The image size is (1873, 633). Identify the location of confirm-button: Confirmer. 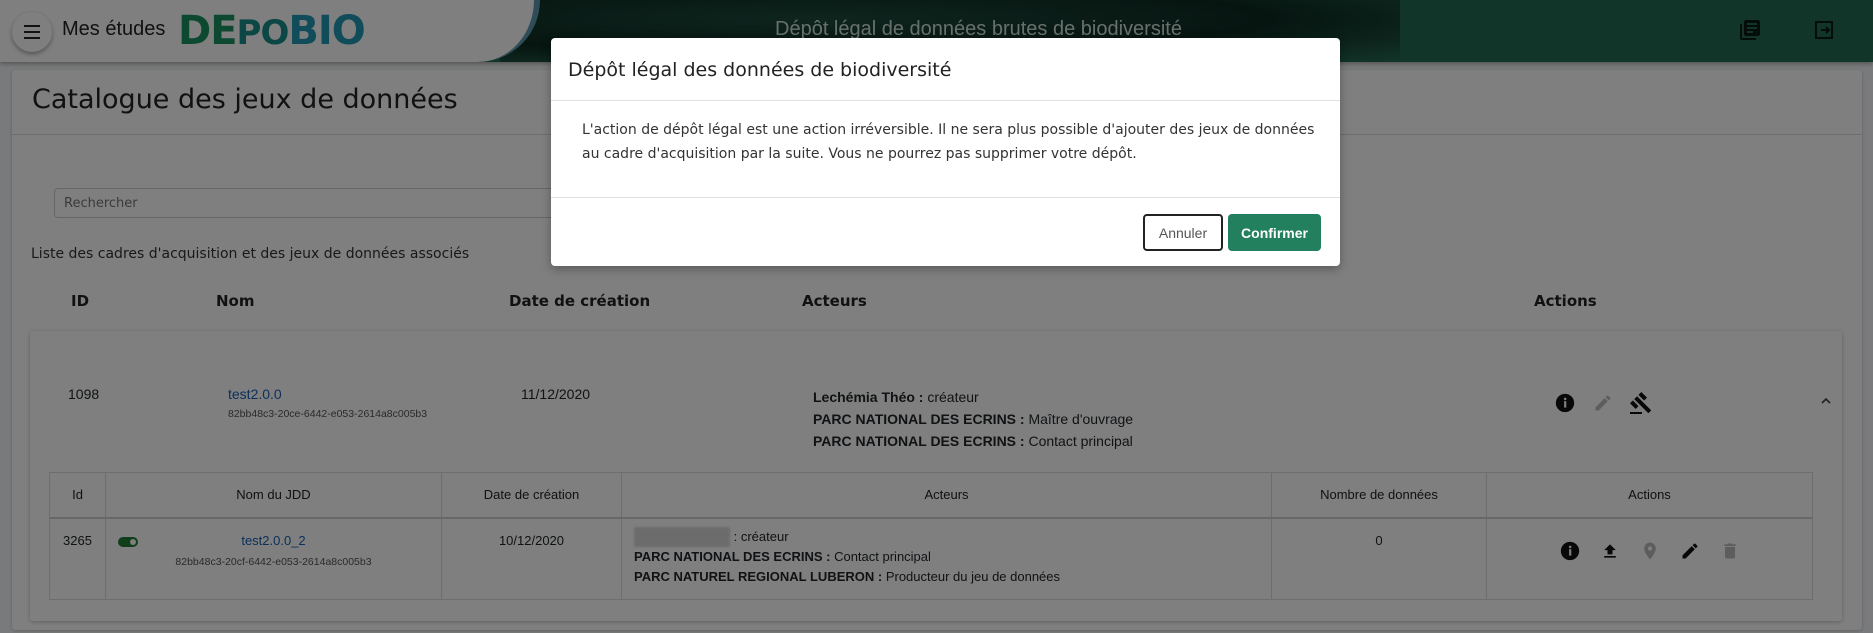
(1274, 232).